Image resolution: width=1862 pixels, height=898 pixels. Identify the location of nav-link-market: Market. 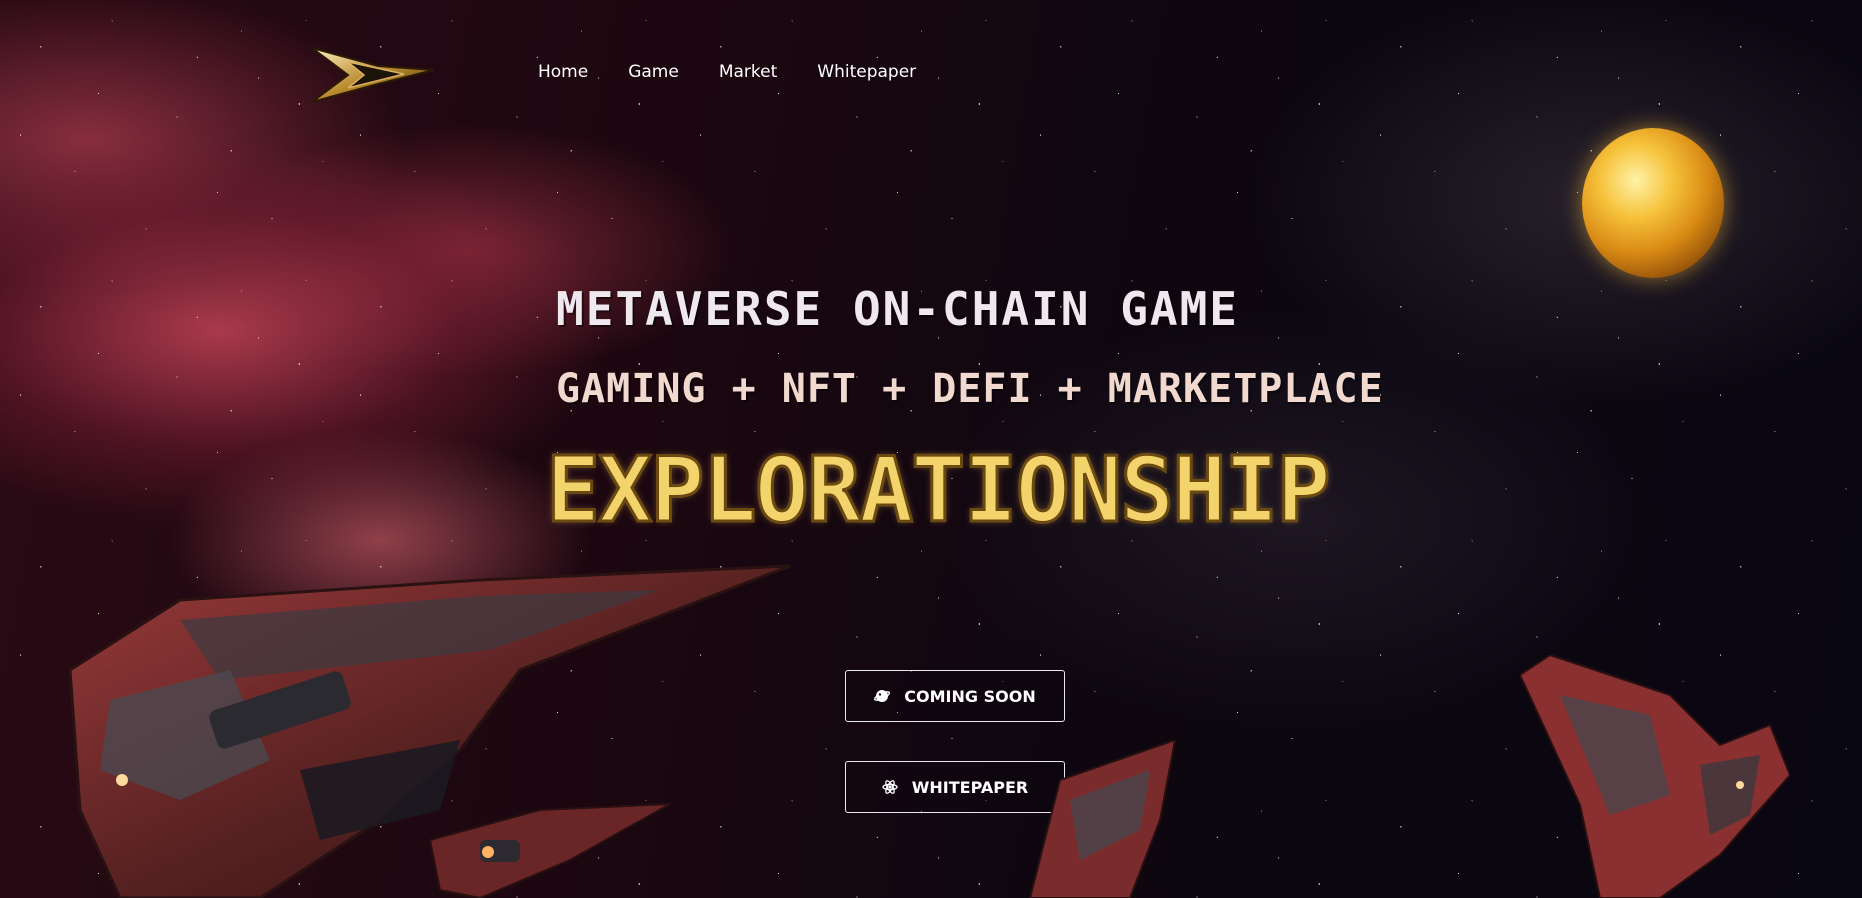
(748, 72).